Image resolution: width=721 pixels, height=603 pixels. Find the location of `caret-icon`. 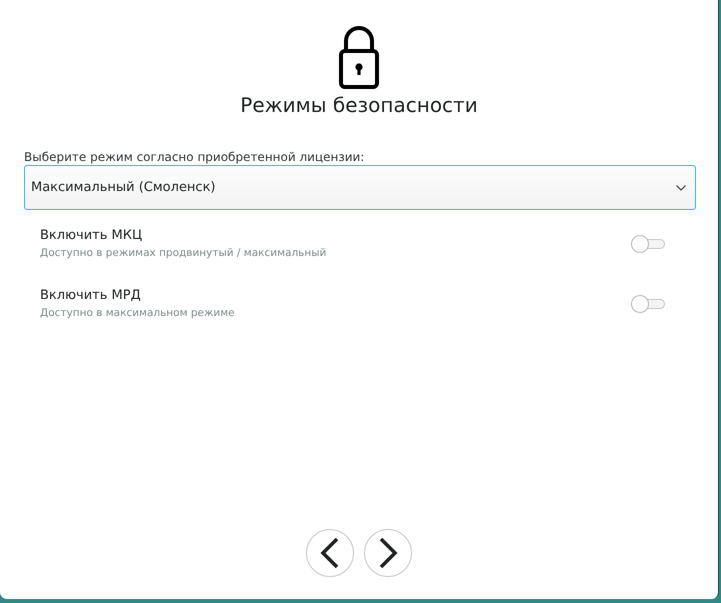

caret-icon is located at coordinates (681, 187).